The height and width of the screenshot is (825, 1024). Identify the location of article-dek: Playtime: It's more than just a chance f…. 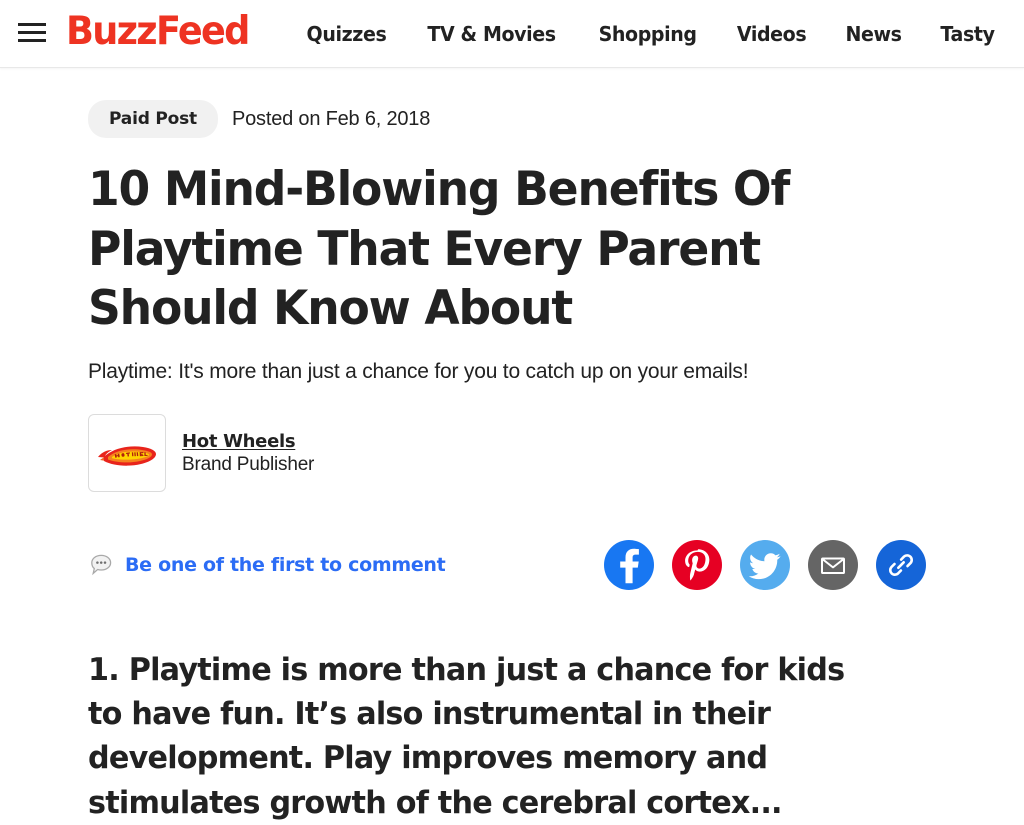
(418, 372).